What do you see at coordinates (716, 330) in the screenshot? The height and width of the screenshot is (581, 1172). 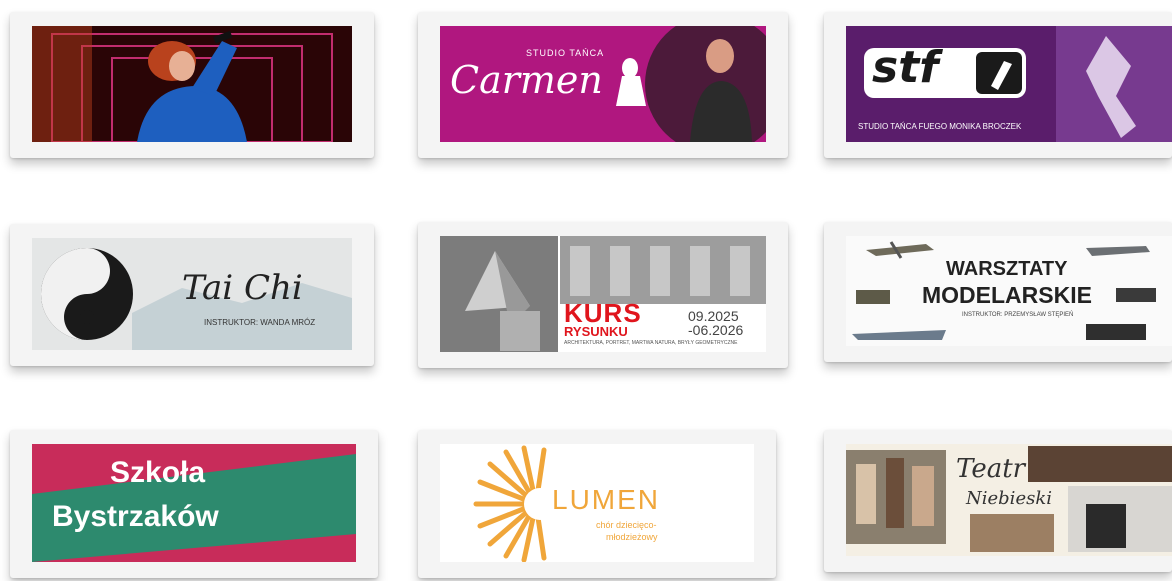 I see `kurs-date-2: -06.2026` at bounding box center [716, 330].